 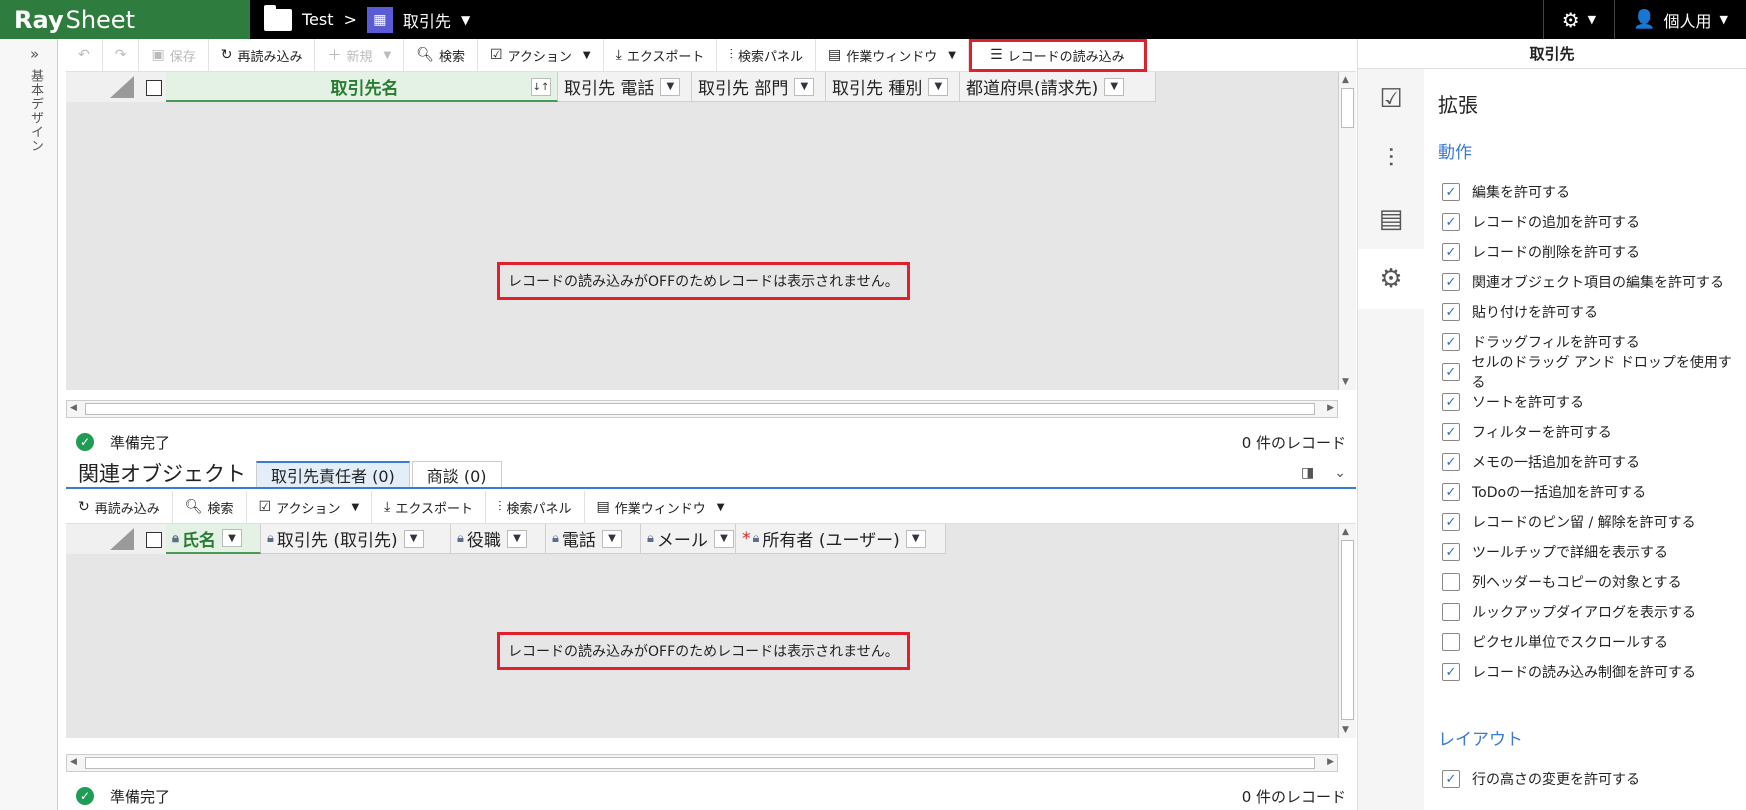 I want to click on option-row: ✓ レコードの追加を許可する, so click(x=1588, y=222).